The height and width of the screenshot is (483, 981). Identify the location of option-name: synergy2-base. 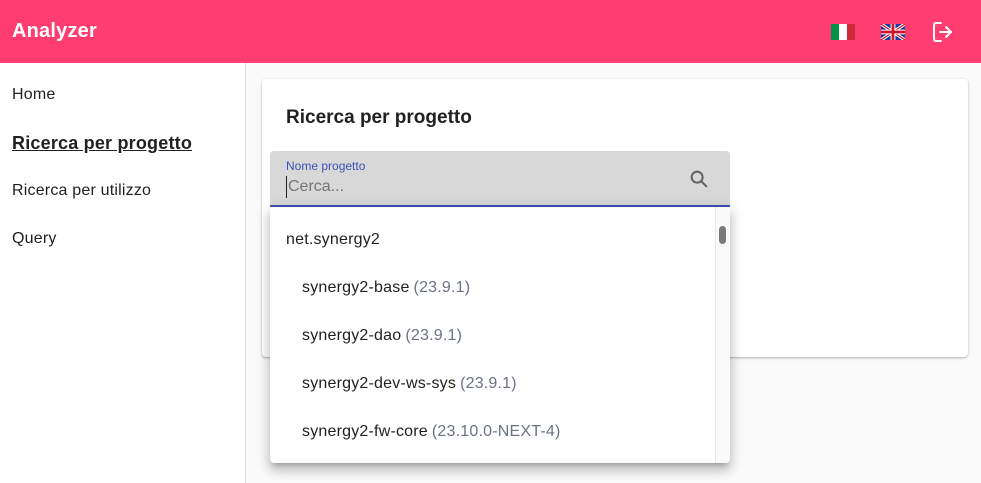
(356, 287).